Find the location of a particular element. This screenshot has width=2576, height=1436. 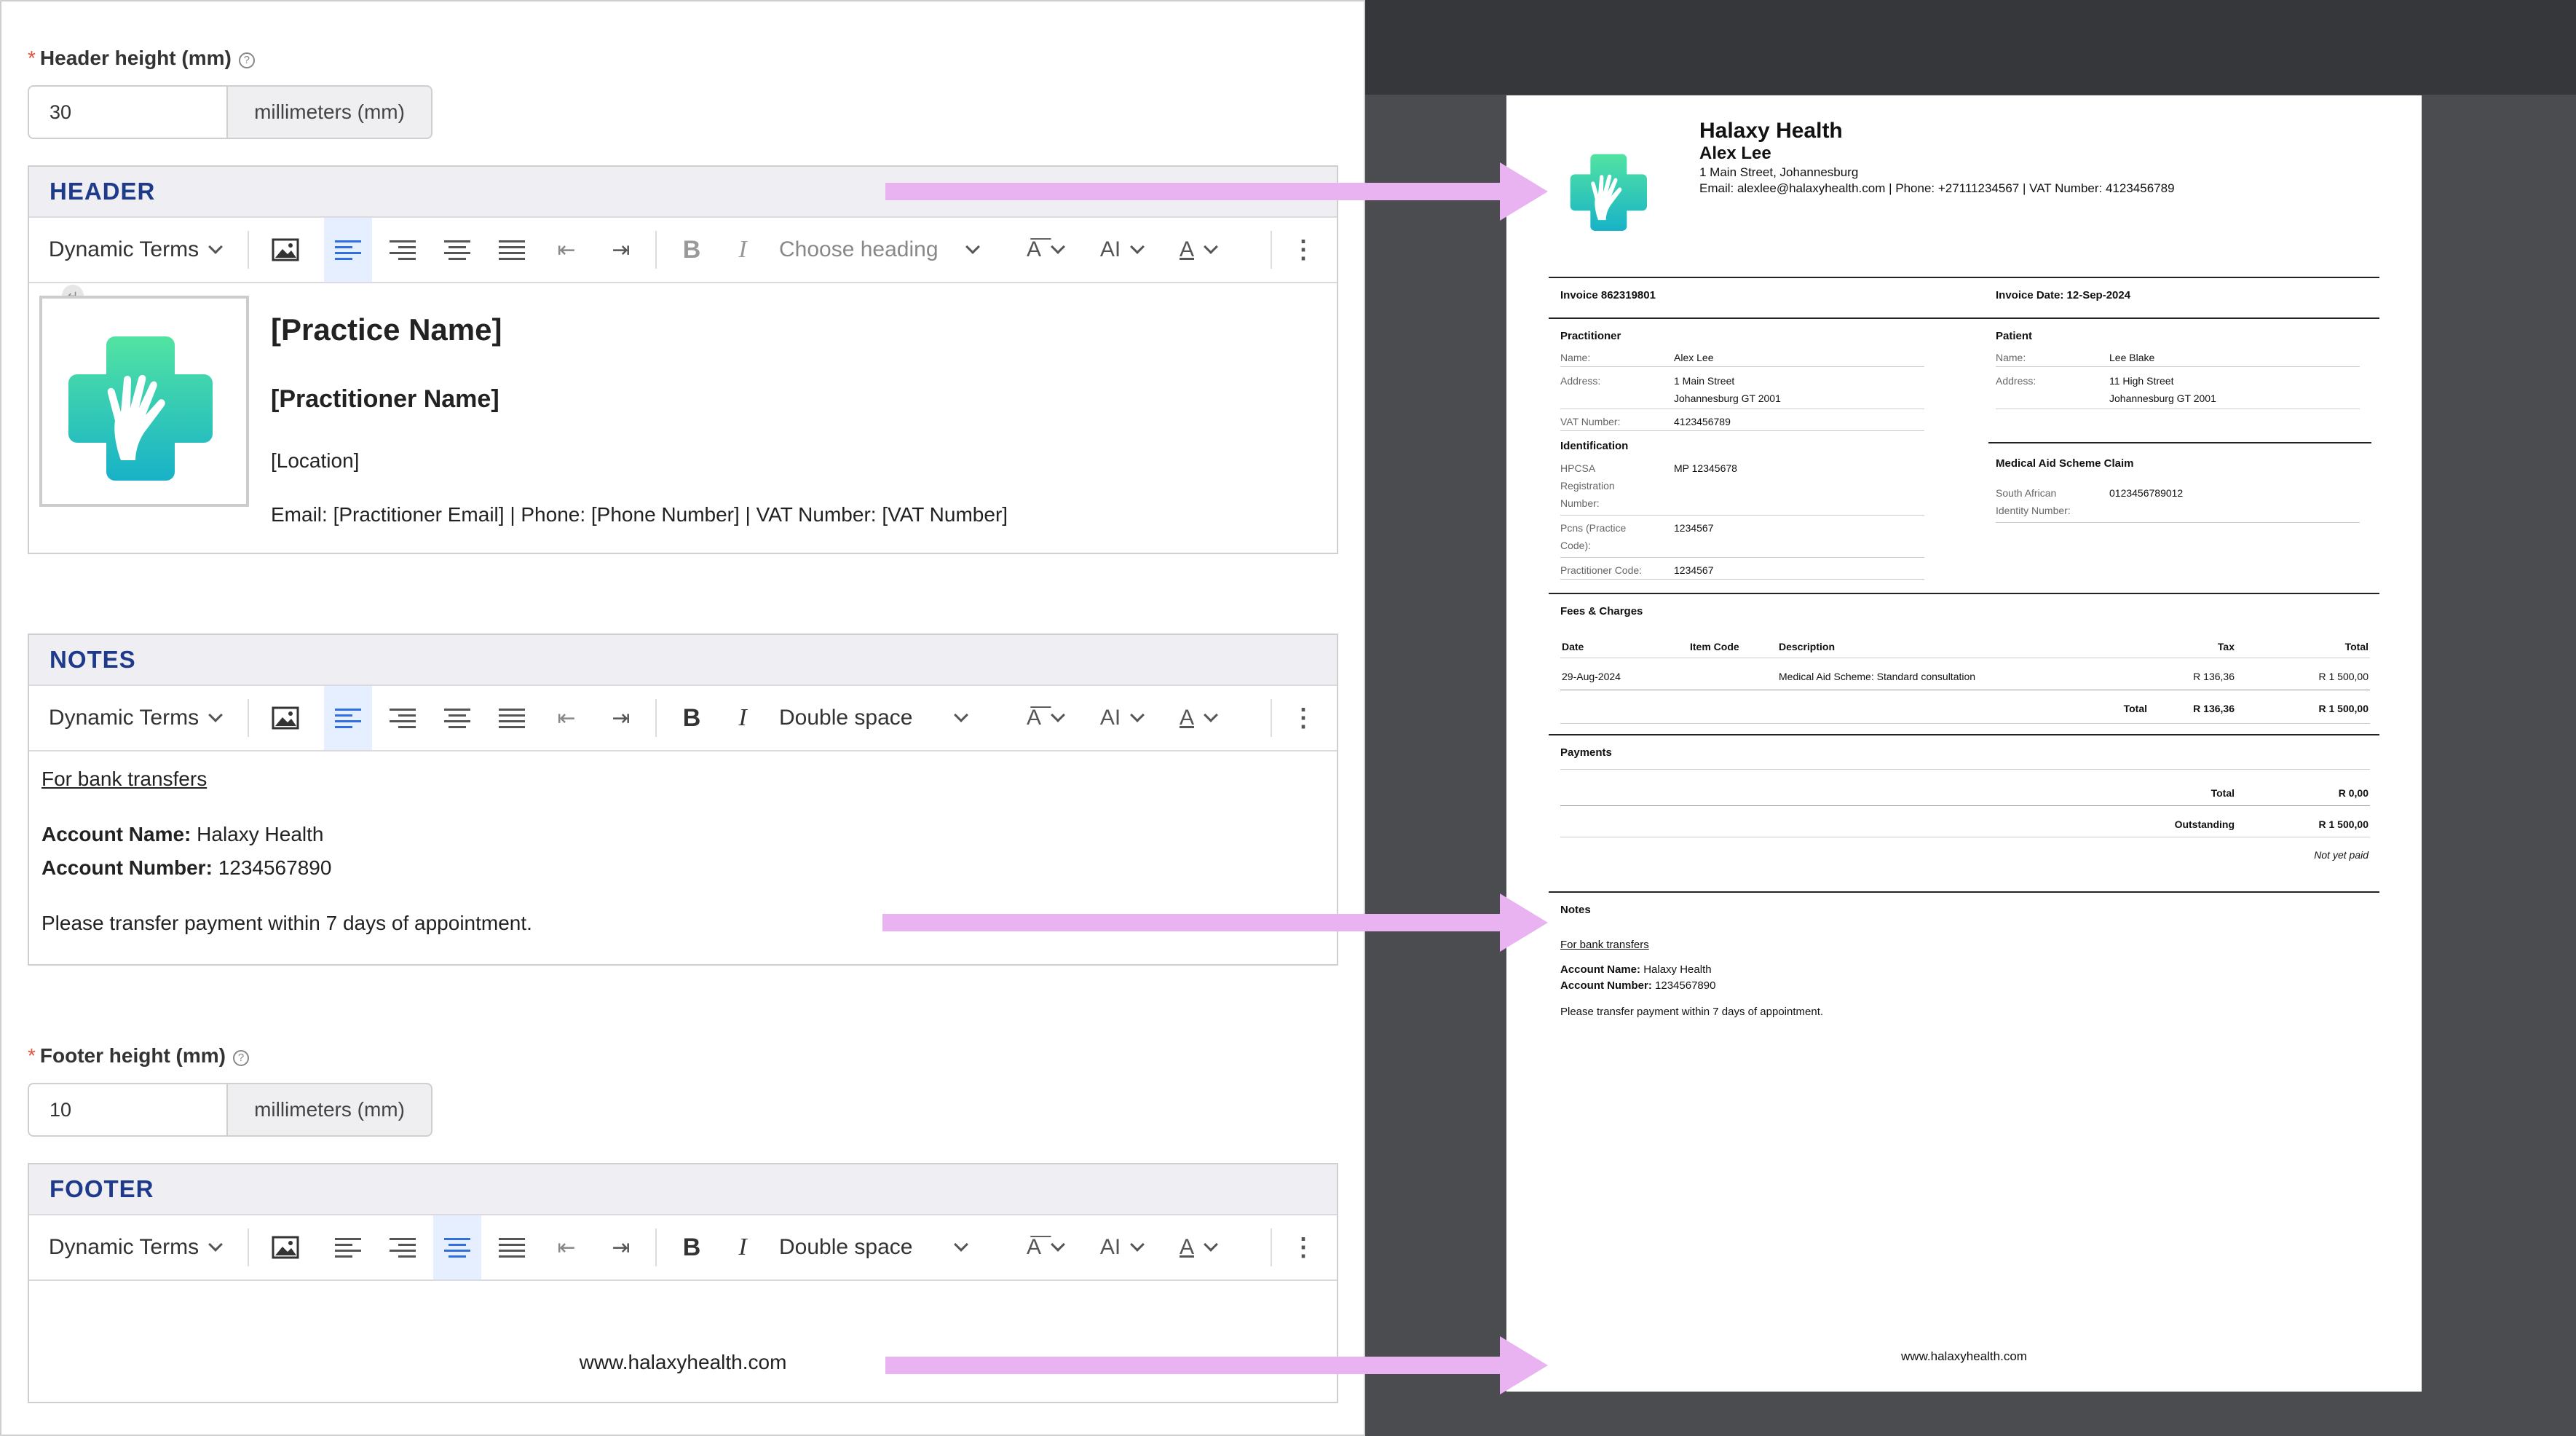

more-vertical-icon: ⋮ is located at coordinates (1304, 718).